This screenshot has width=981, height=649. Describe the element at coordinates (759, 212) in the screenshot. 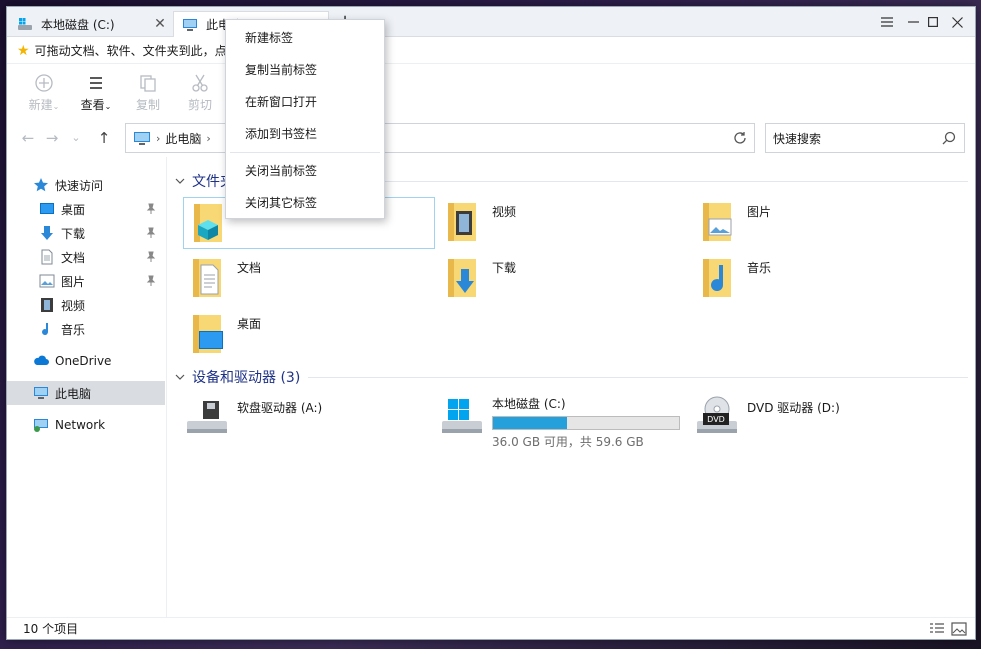

I see `folder-label: 图片` at that location.